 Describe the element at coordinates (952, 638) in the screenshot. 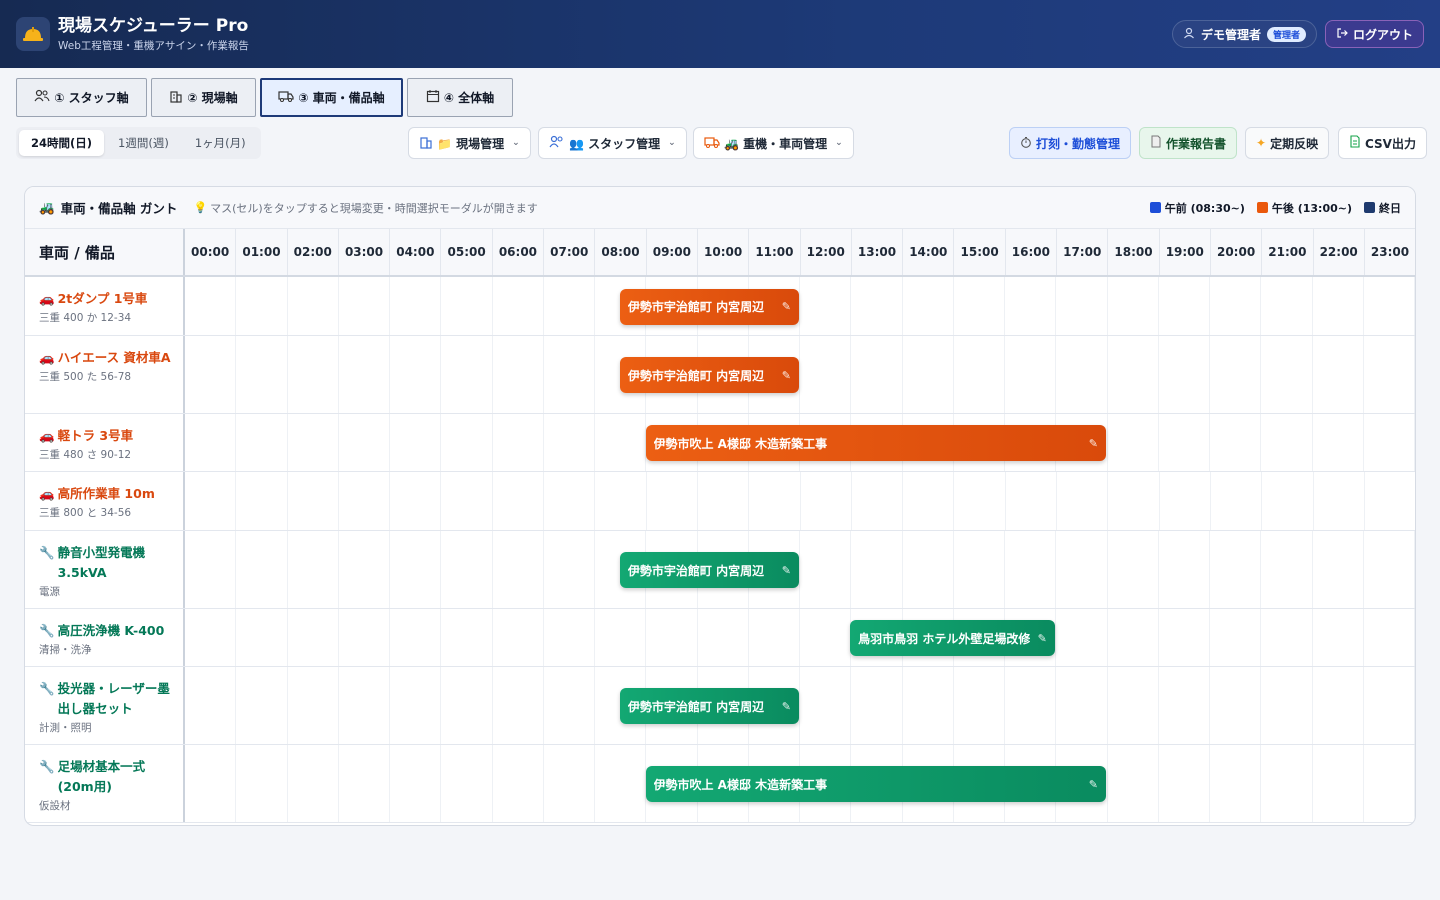

I see `assignment-bar: 鳥羽市鳥羽 ホテル外壁足場改修 ✎` at that location.